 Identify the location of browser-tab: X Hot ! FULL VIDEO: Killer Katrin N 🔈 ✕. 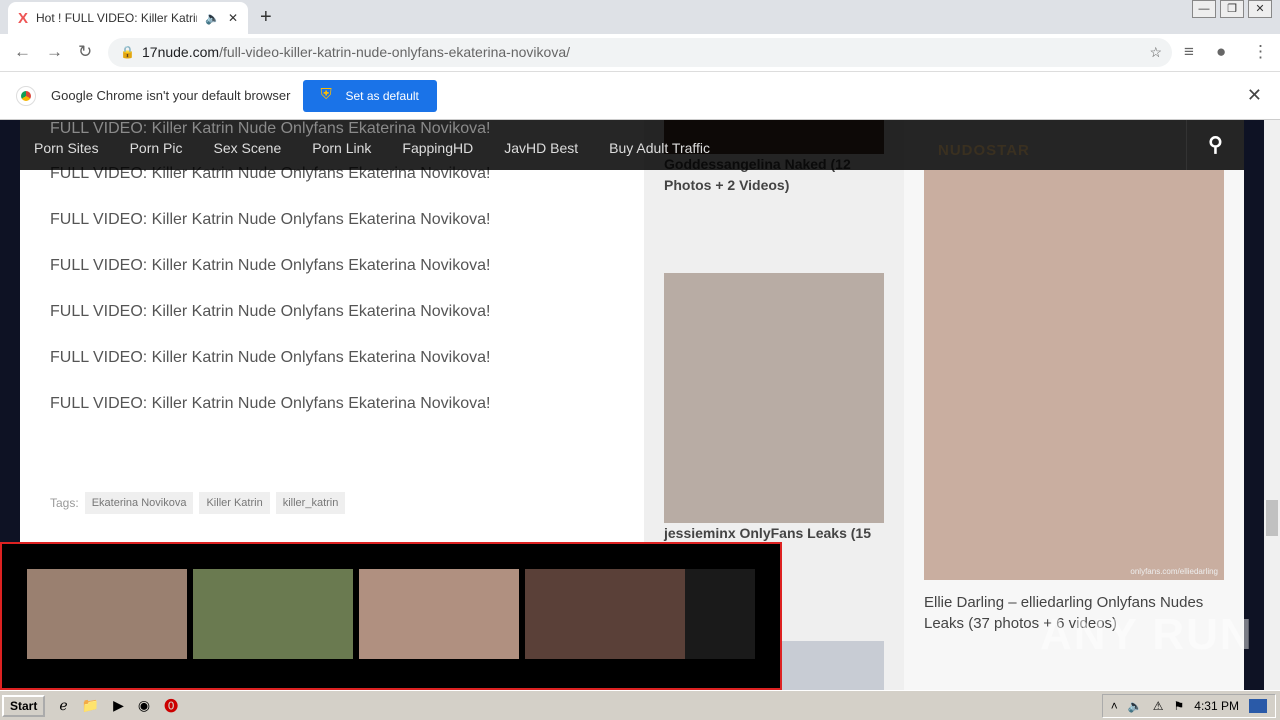
(128, 18).